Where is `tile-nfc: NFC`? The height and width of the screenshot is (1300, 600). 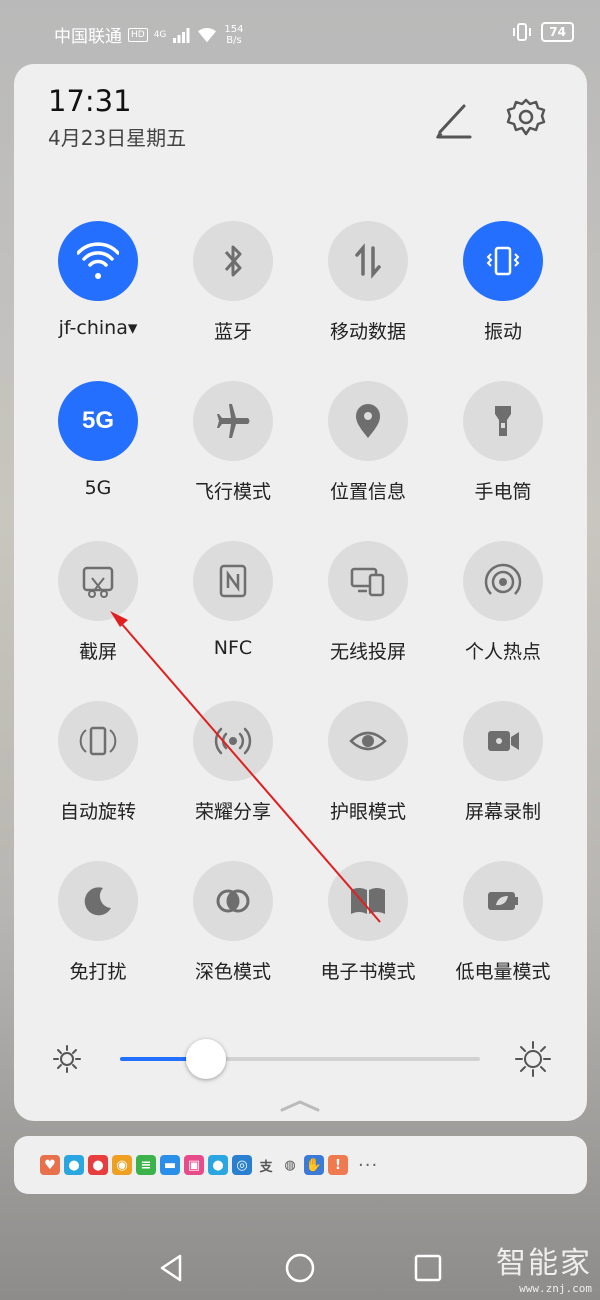 tile-nfc: NFC is located at coordinates (233, 600).